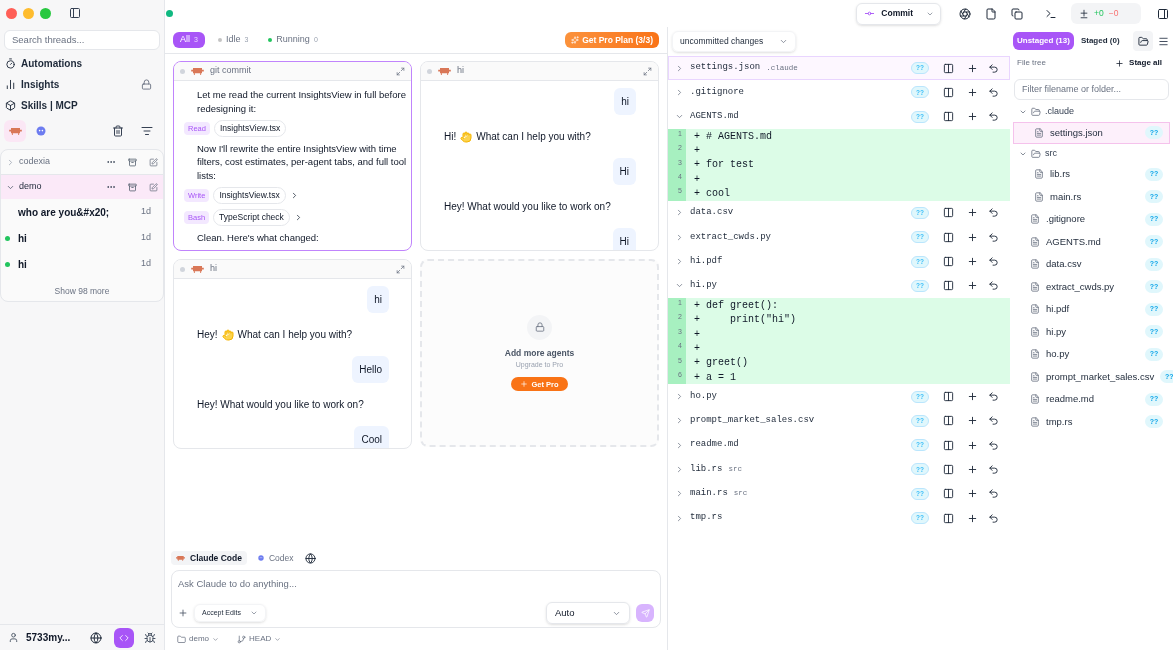 The height and width of the screenshot is (650, 1173). I want to click on folder-item: .claude, so click(1091, 112).